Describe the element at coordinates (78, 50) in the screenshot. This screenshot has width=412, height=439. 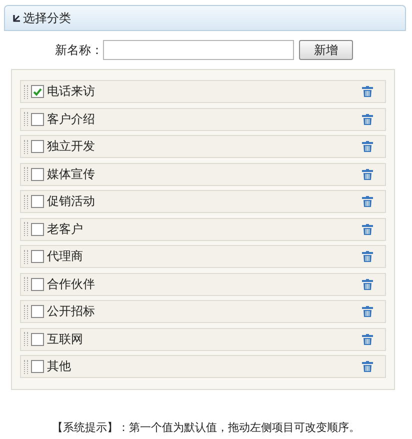
I see `name-label: 新名称：` at that location.